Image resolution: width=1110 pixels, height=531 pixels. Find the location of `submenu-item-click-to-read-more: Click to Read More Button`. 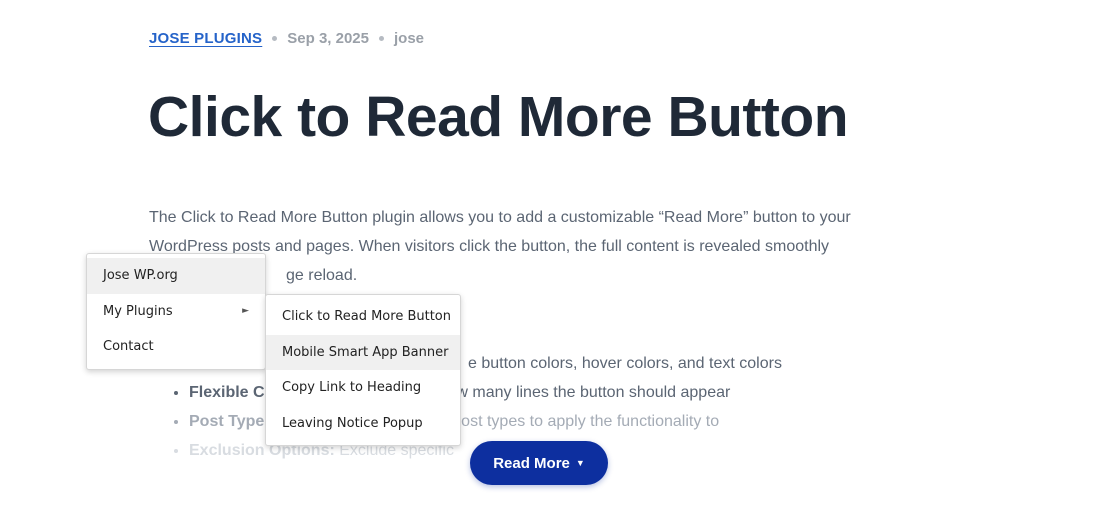

submenu-item-click-to-read-more: Click to Read More Button is located at coordinates (363, 317).